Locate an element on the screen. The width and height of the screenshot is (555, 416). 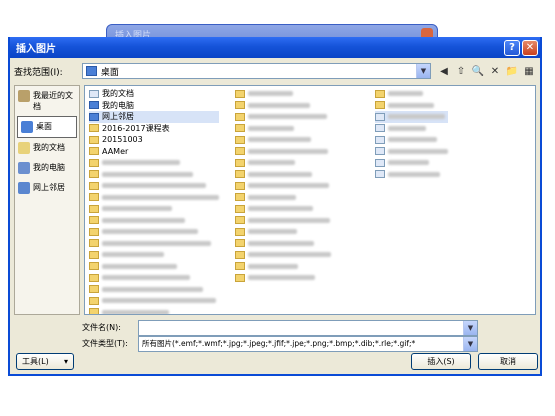
back-icon: ◀ is located at coordinates (444, 71).